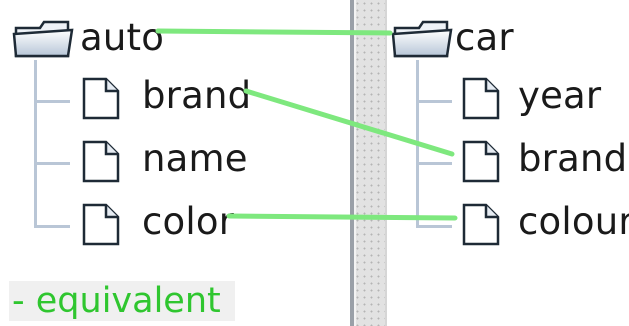 The width and height of the screenshot is (629, 326). What do you see at coordinates (122, 301) in the screenshot?
I see `legend-equivalent: - equivalent` at bounding box center [122, 301].